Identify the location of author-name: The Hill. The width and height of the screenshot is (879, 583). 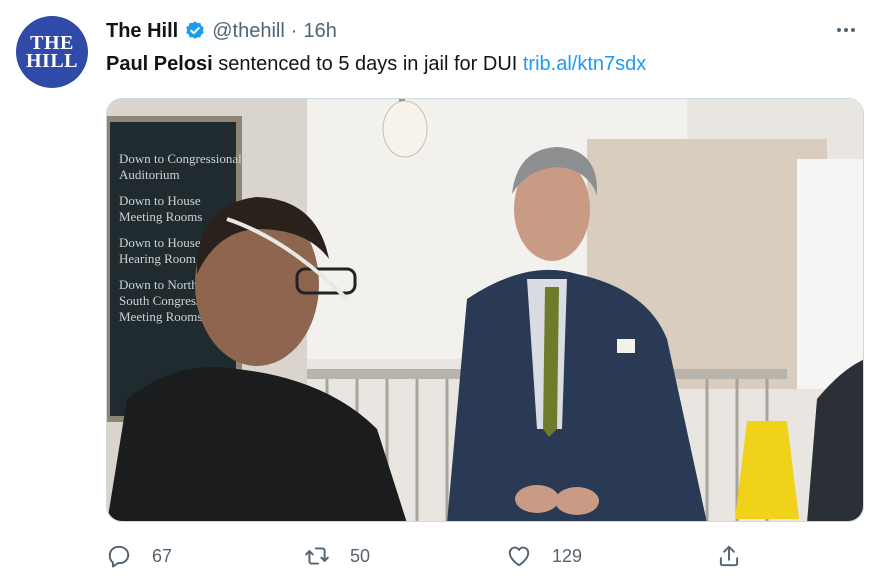
(142, 31).